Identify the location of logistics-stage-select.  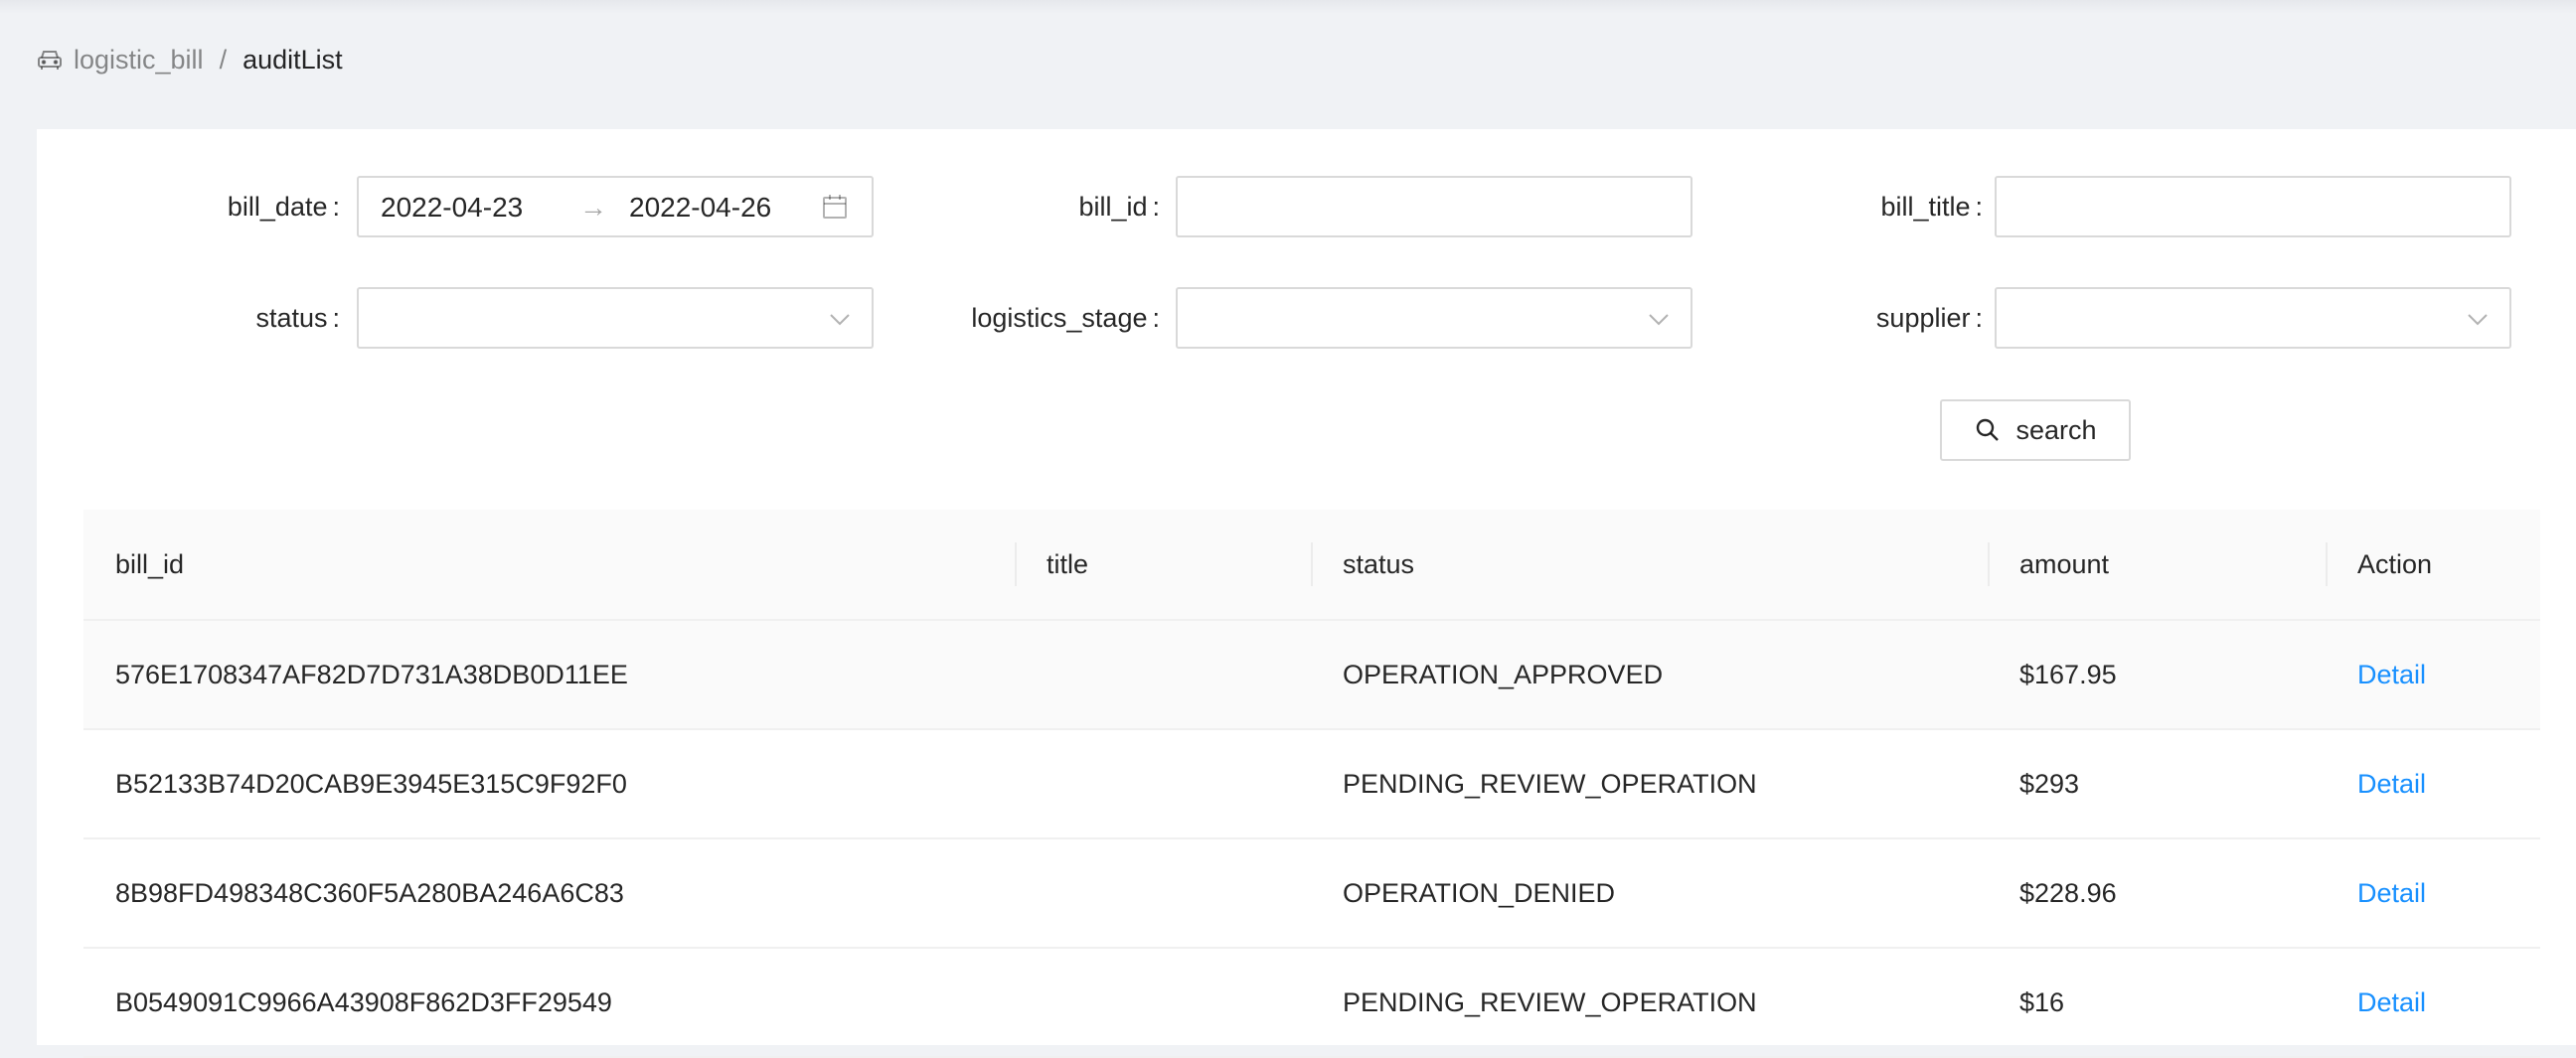
(1434, 318).